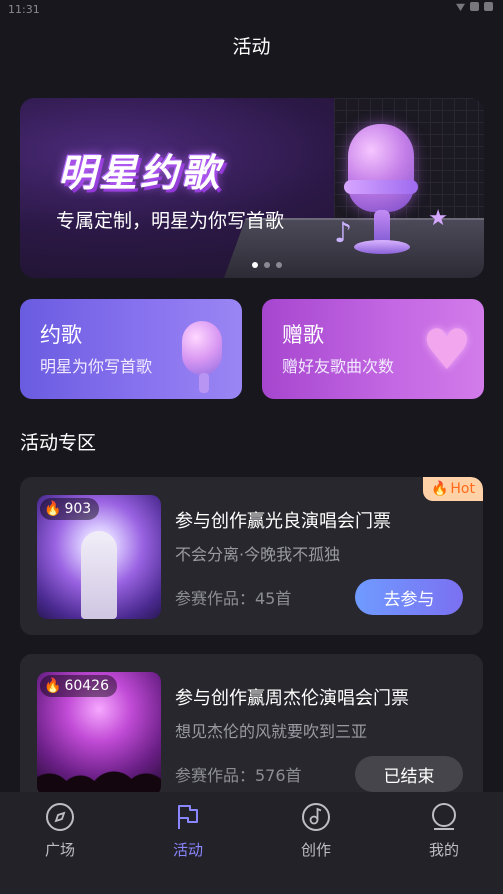 This screenshot has height=894, width=503. I want to click on gift-song-card: 赠歌 赠好友歌曲次数 ♥, so click(373, 349).